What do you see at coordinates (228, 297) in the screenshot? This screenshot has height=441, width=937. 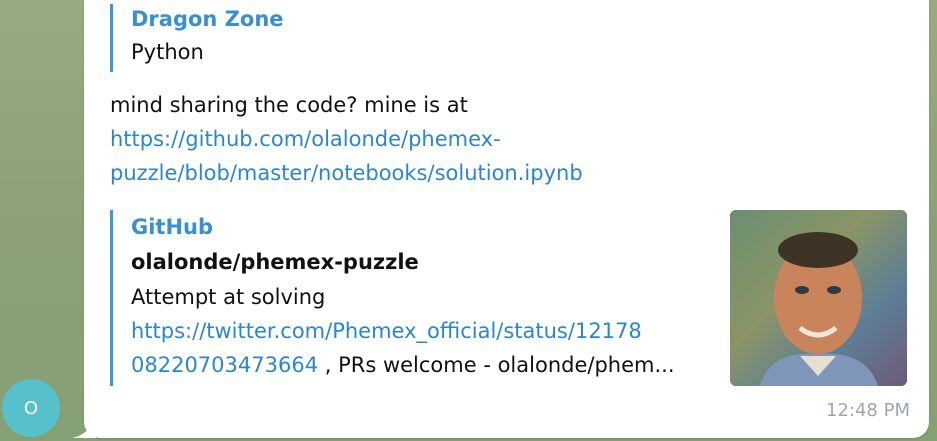 I see `preview-desc-line-1: Attempt at solving` at bounding box center [228, 297].